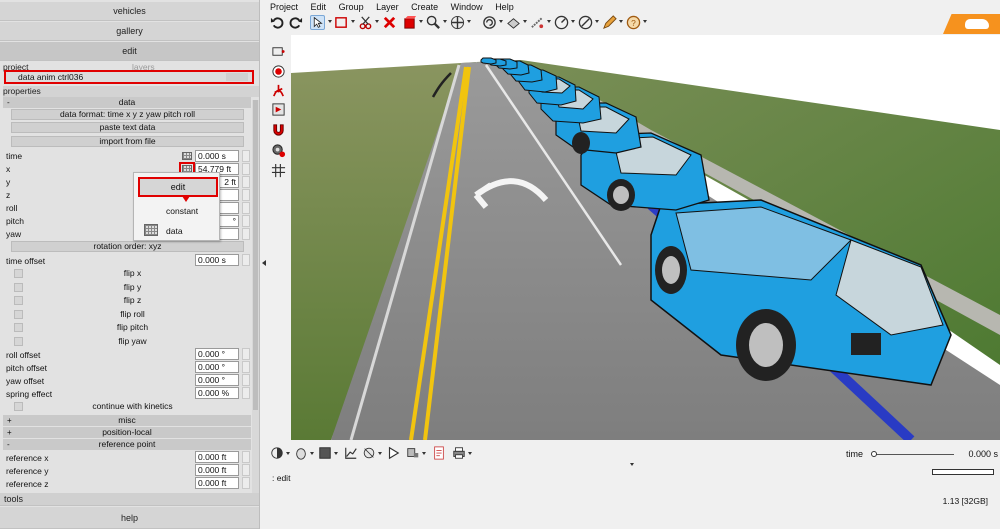 The height and width of the screenshot is (529, 1000). I want to click on project-selector: data anim ctrl036, so click(129, 77).